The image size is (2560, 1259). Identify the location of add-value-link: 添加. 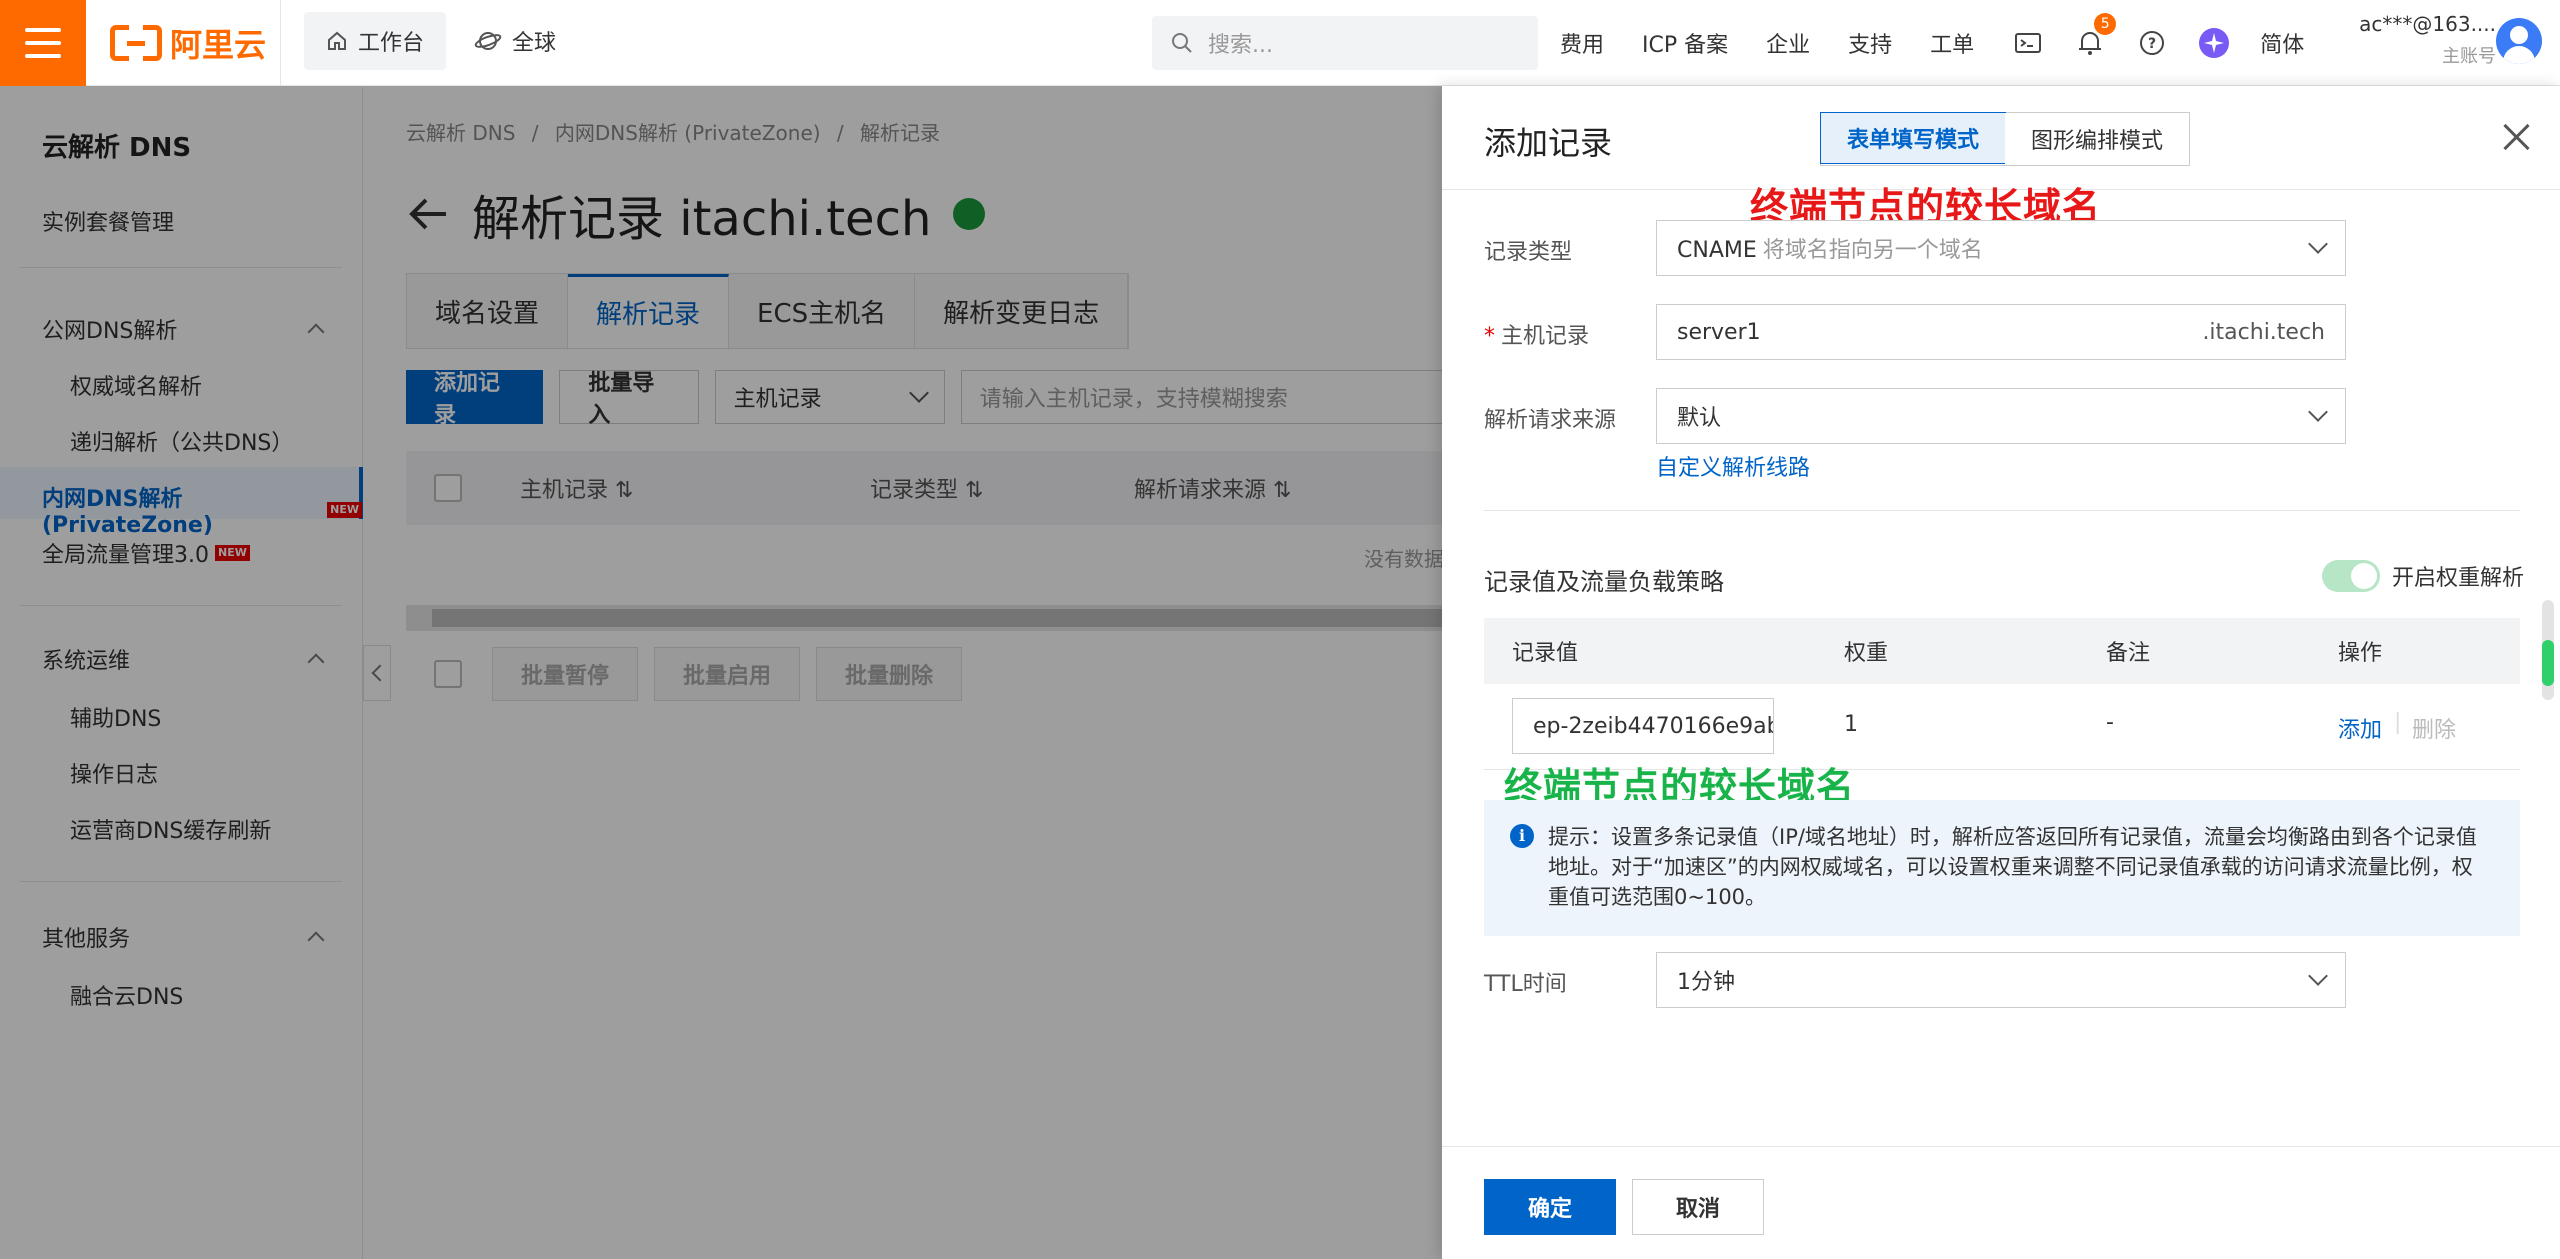
(2360, 728).